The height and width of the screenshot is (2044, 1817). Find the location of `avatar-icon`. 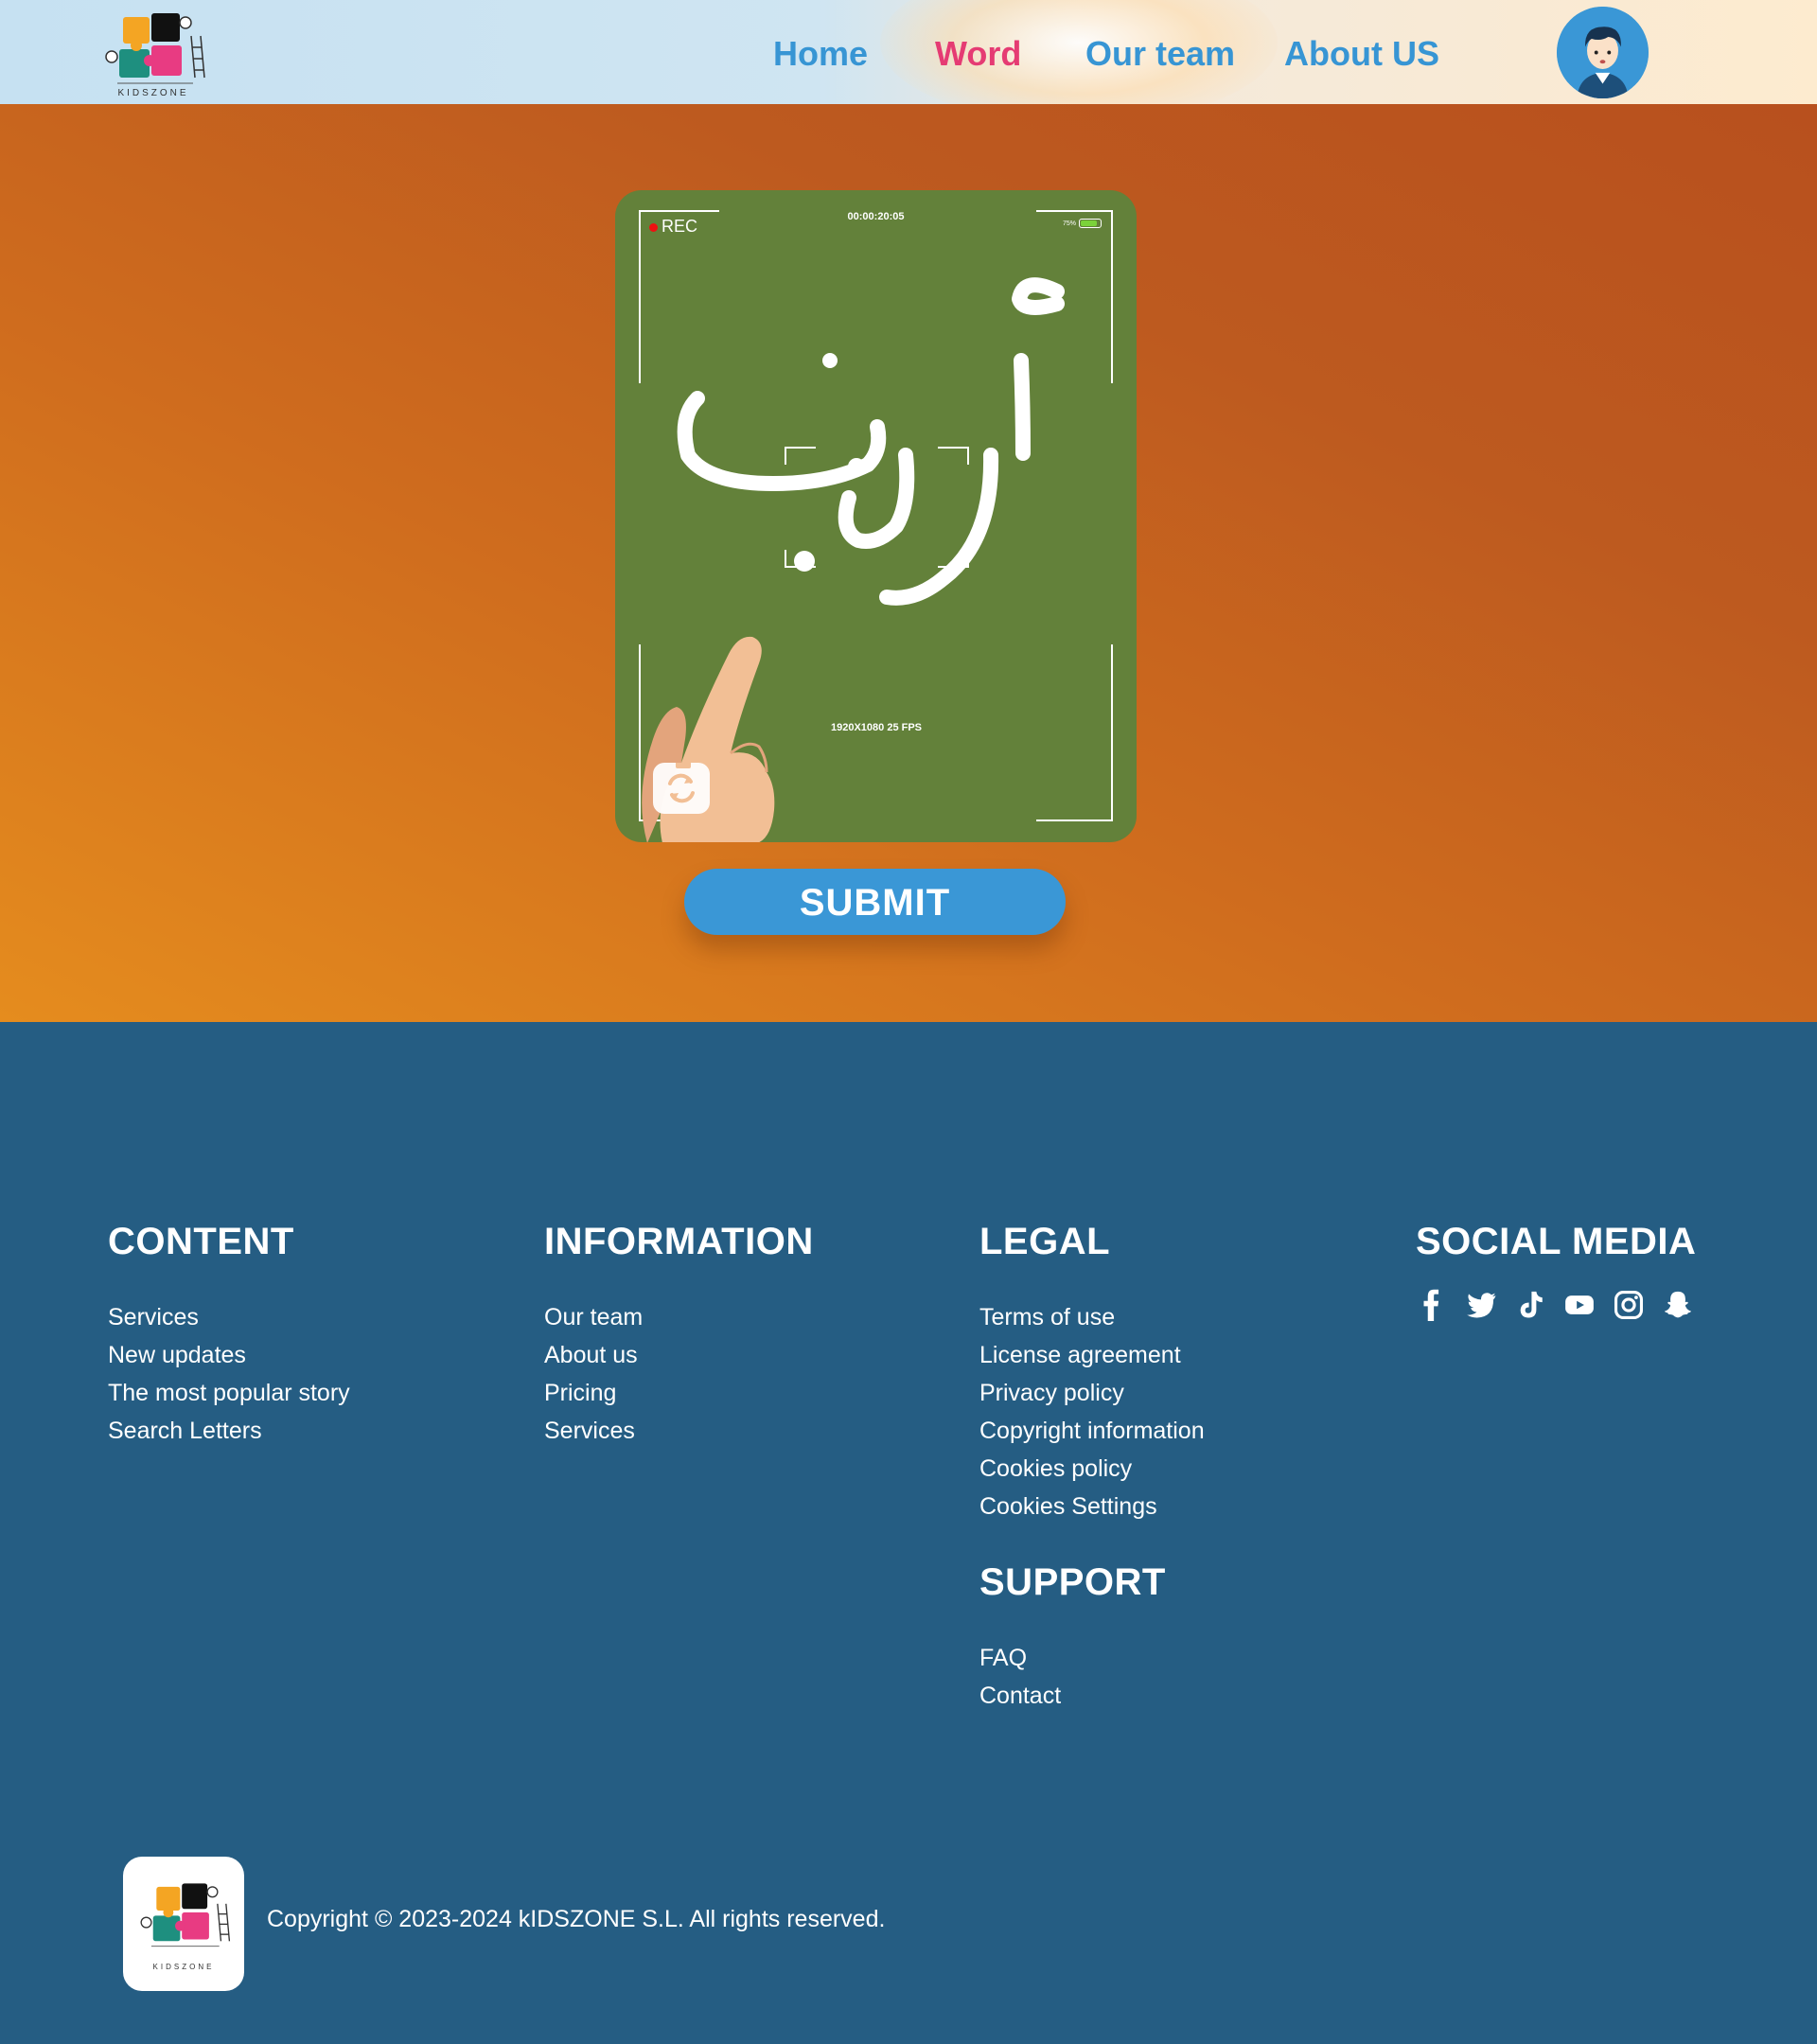

avatar-icon is located at coordinates (1603, 52).